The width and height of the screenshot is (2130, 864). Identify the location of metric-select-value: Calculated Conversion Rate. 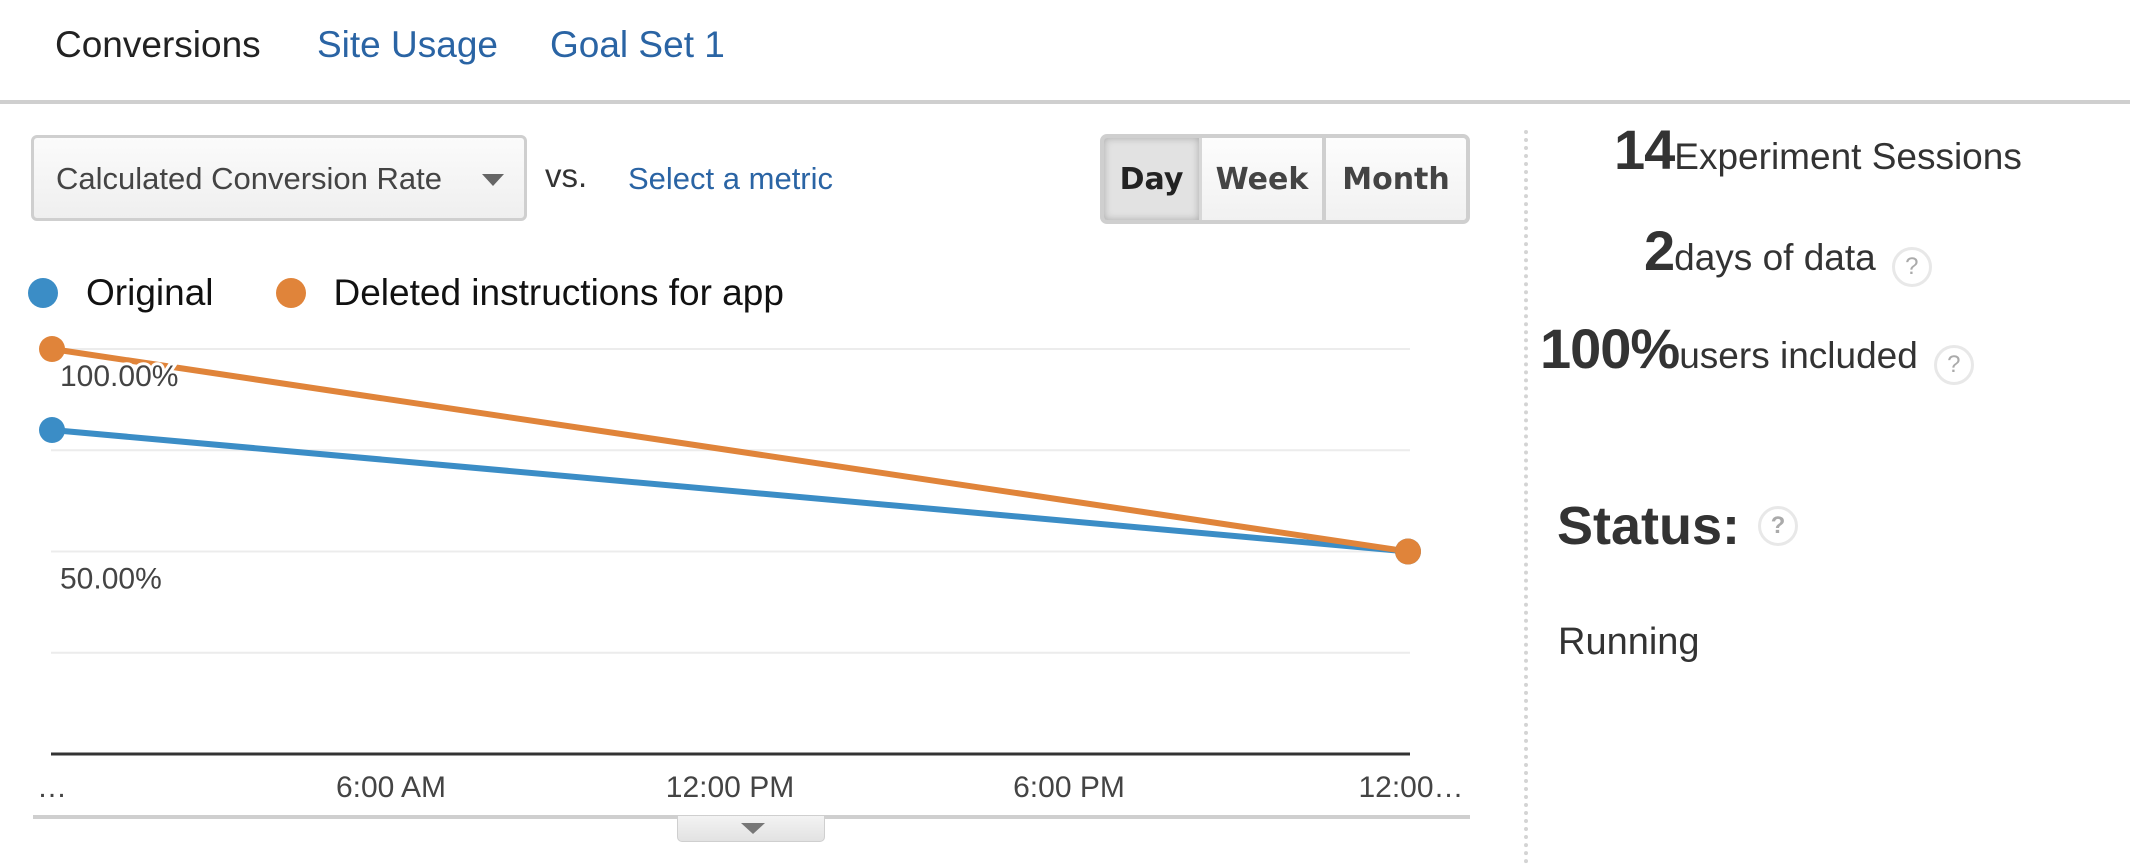
(249, 178).